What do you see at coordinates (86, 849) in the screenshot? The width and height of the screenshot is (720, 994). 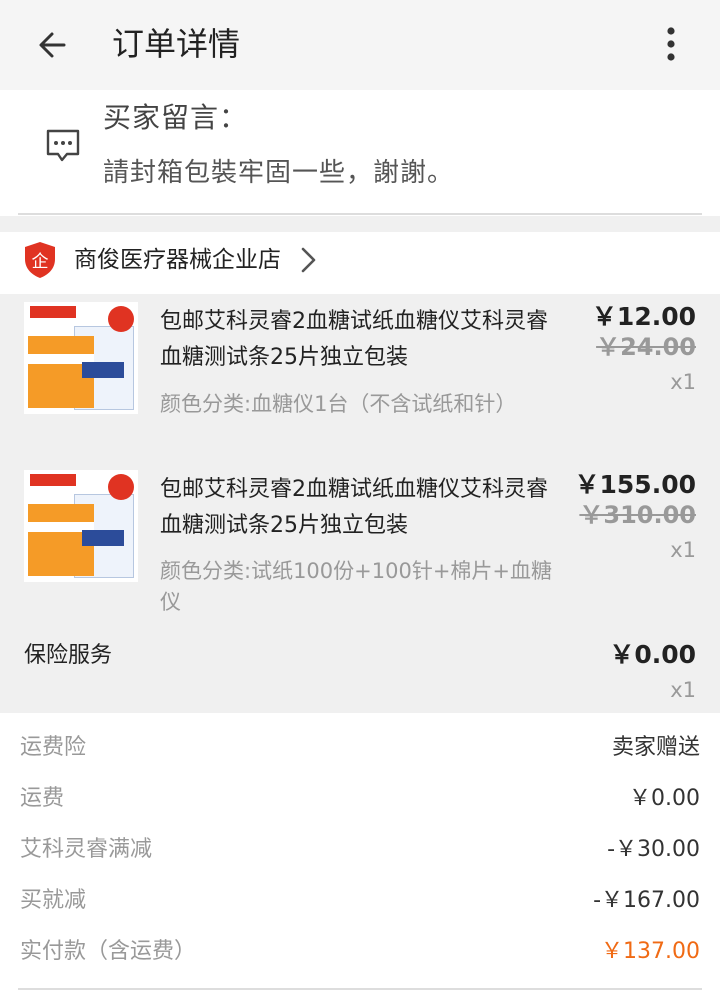 I see `summary-label: 艾科灵睿满减` at bounding box center [86, 849].